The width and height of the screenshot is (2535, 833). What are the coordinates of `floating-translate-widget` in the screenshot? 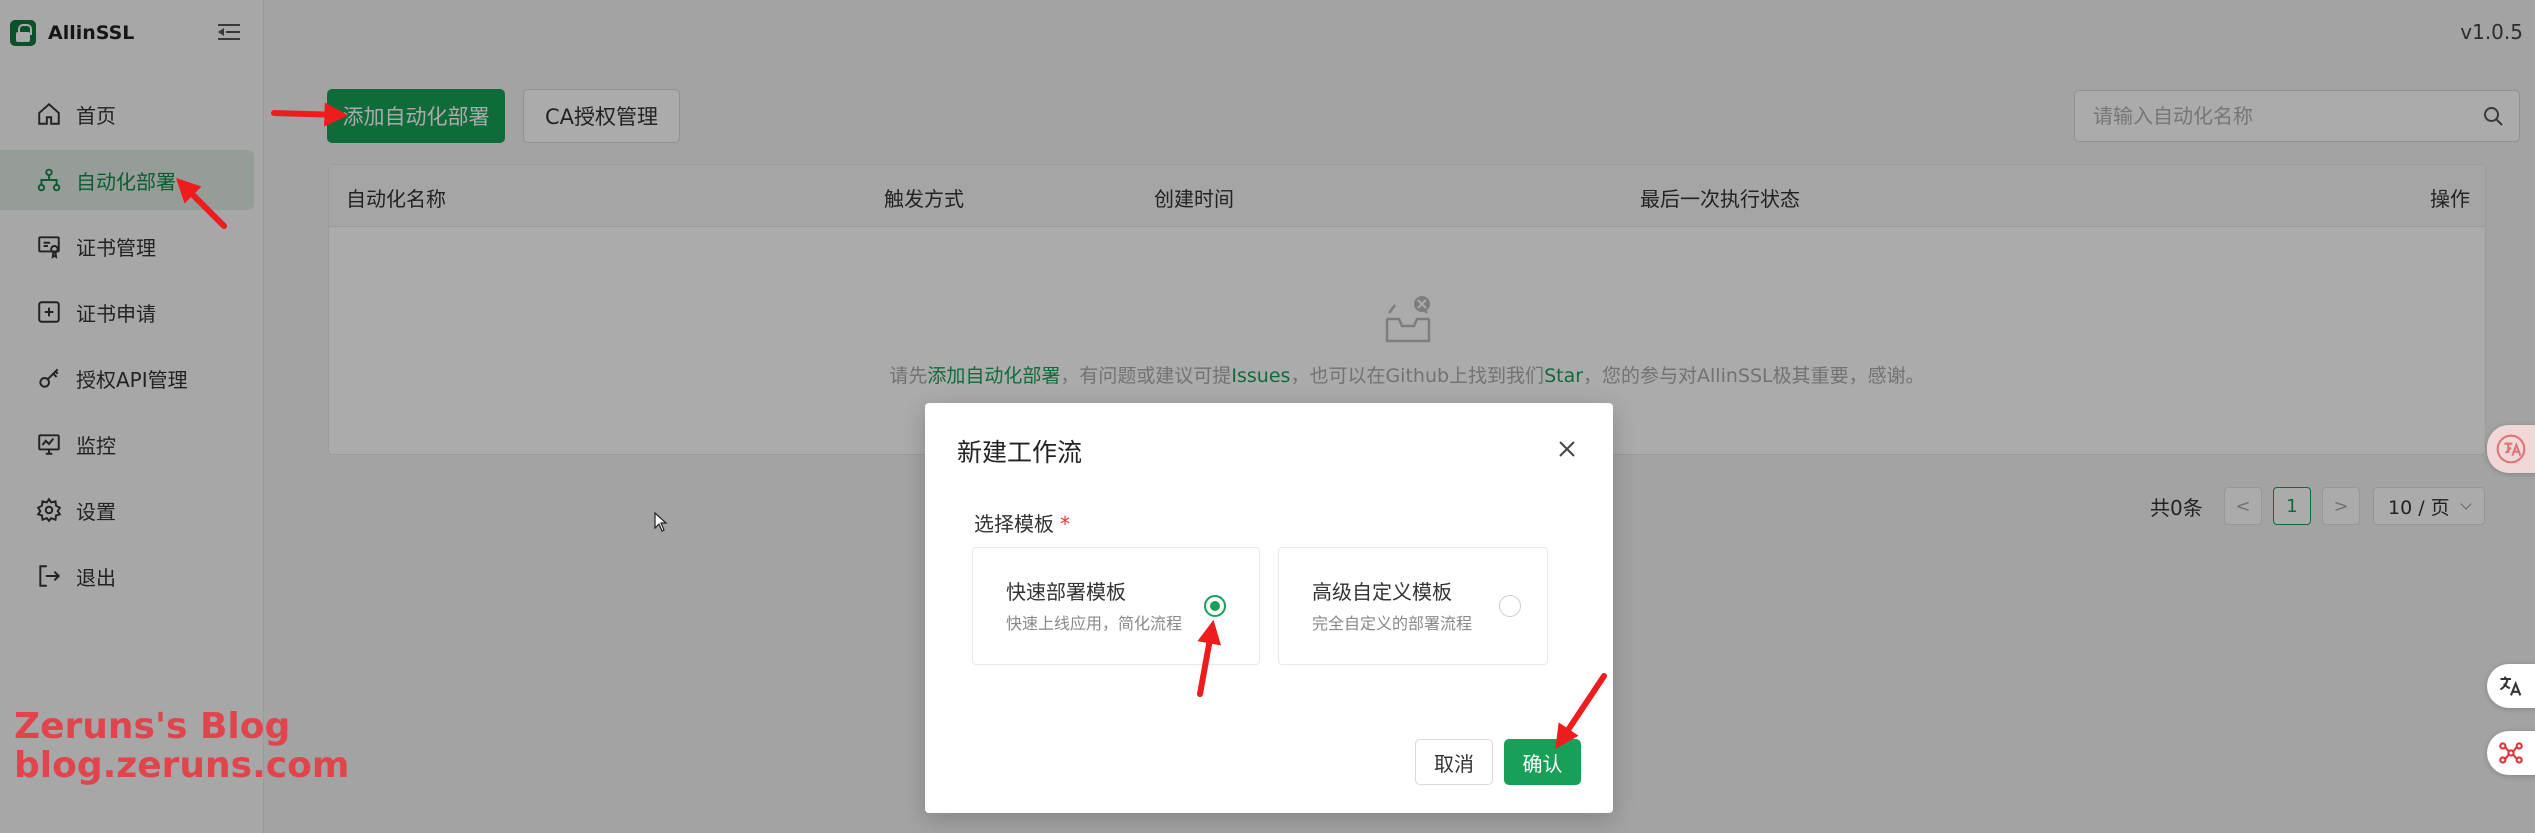 It's located at (2511, 449).